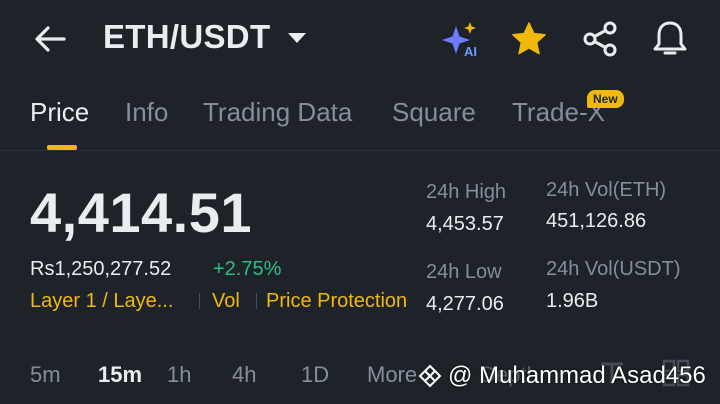 The image size is (720, 404). Describe the element at coordinates (59, 112) in the screenshot. I see `tab-price: Price` at that location.